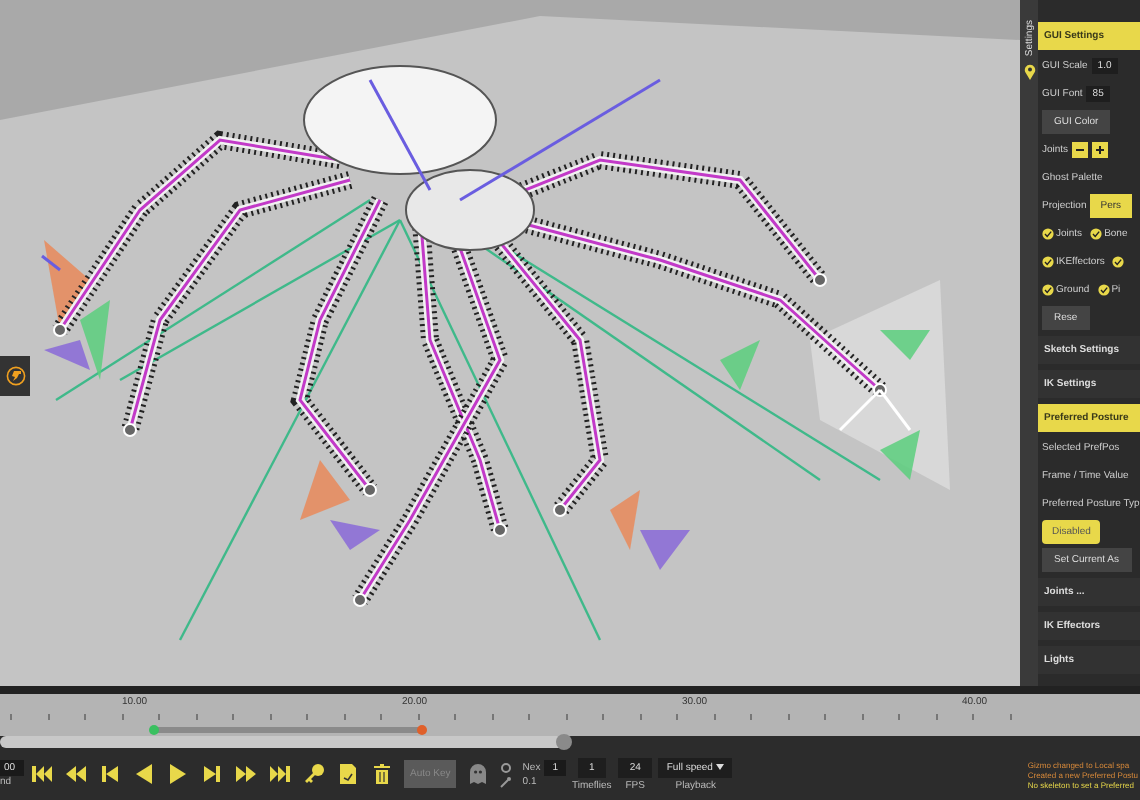 The height and width of the screenshot is (800, 1140). I want to click on pin-button, so click(15, 376).